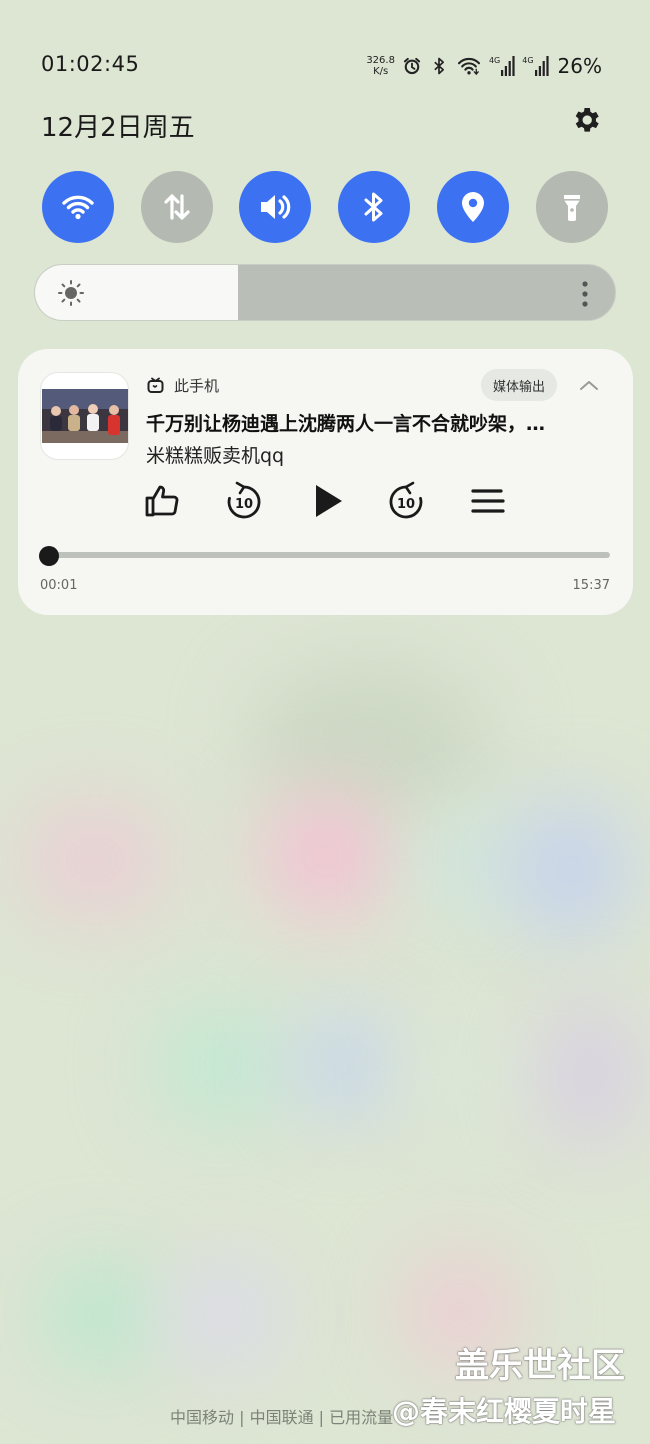  What do you see at coordinates (591, 585) in the screenshot?
I see `total-duration: 15:37` at bounding box center [591, 585].